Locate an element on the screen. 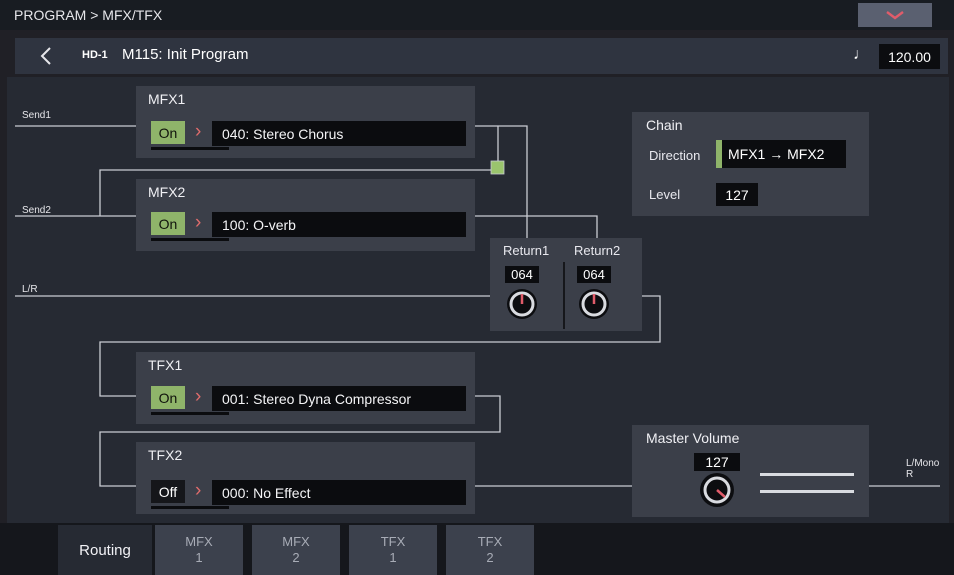 The height and width of the screenshot is (575, 954). tfx1-on-button: On is located at coordinates (168, 397).